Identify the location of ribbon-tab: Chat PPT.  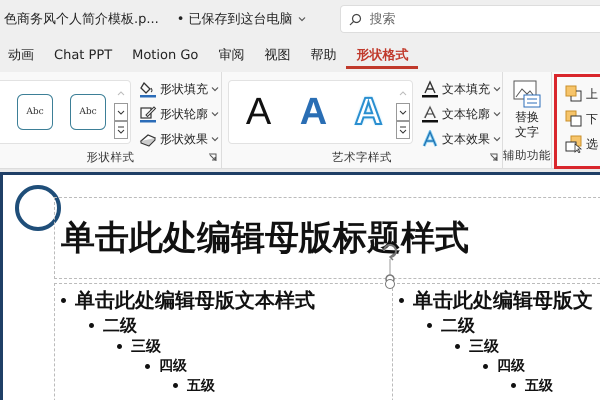
(83, 55).